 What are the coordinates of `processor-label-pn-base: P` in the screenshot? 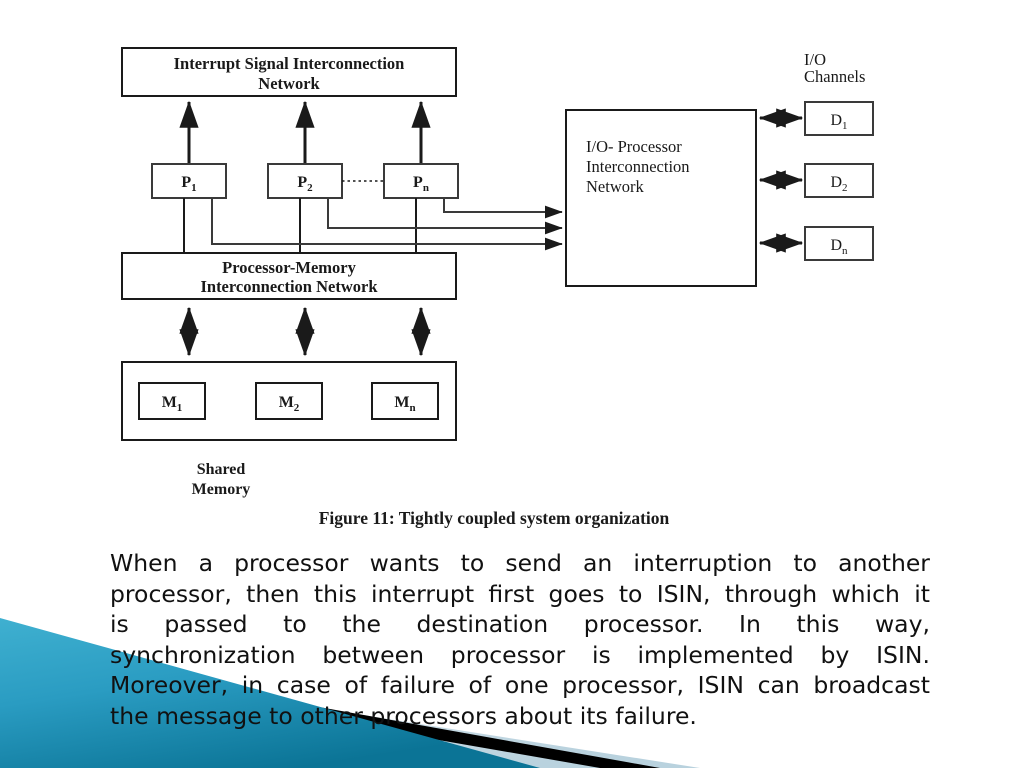 It's located at (418, 182).